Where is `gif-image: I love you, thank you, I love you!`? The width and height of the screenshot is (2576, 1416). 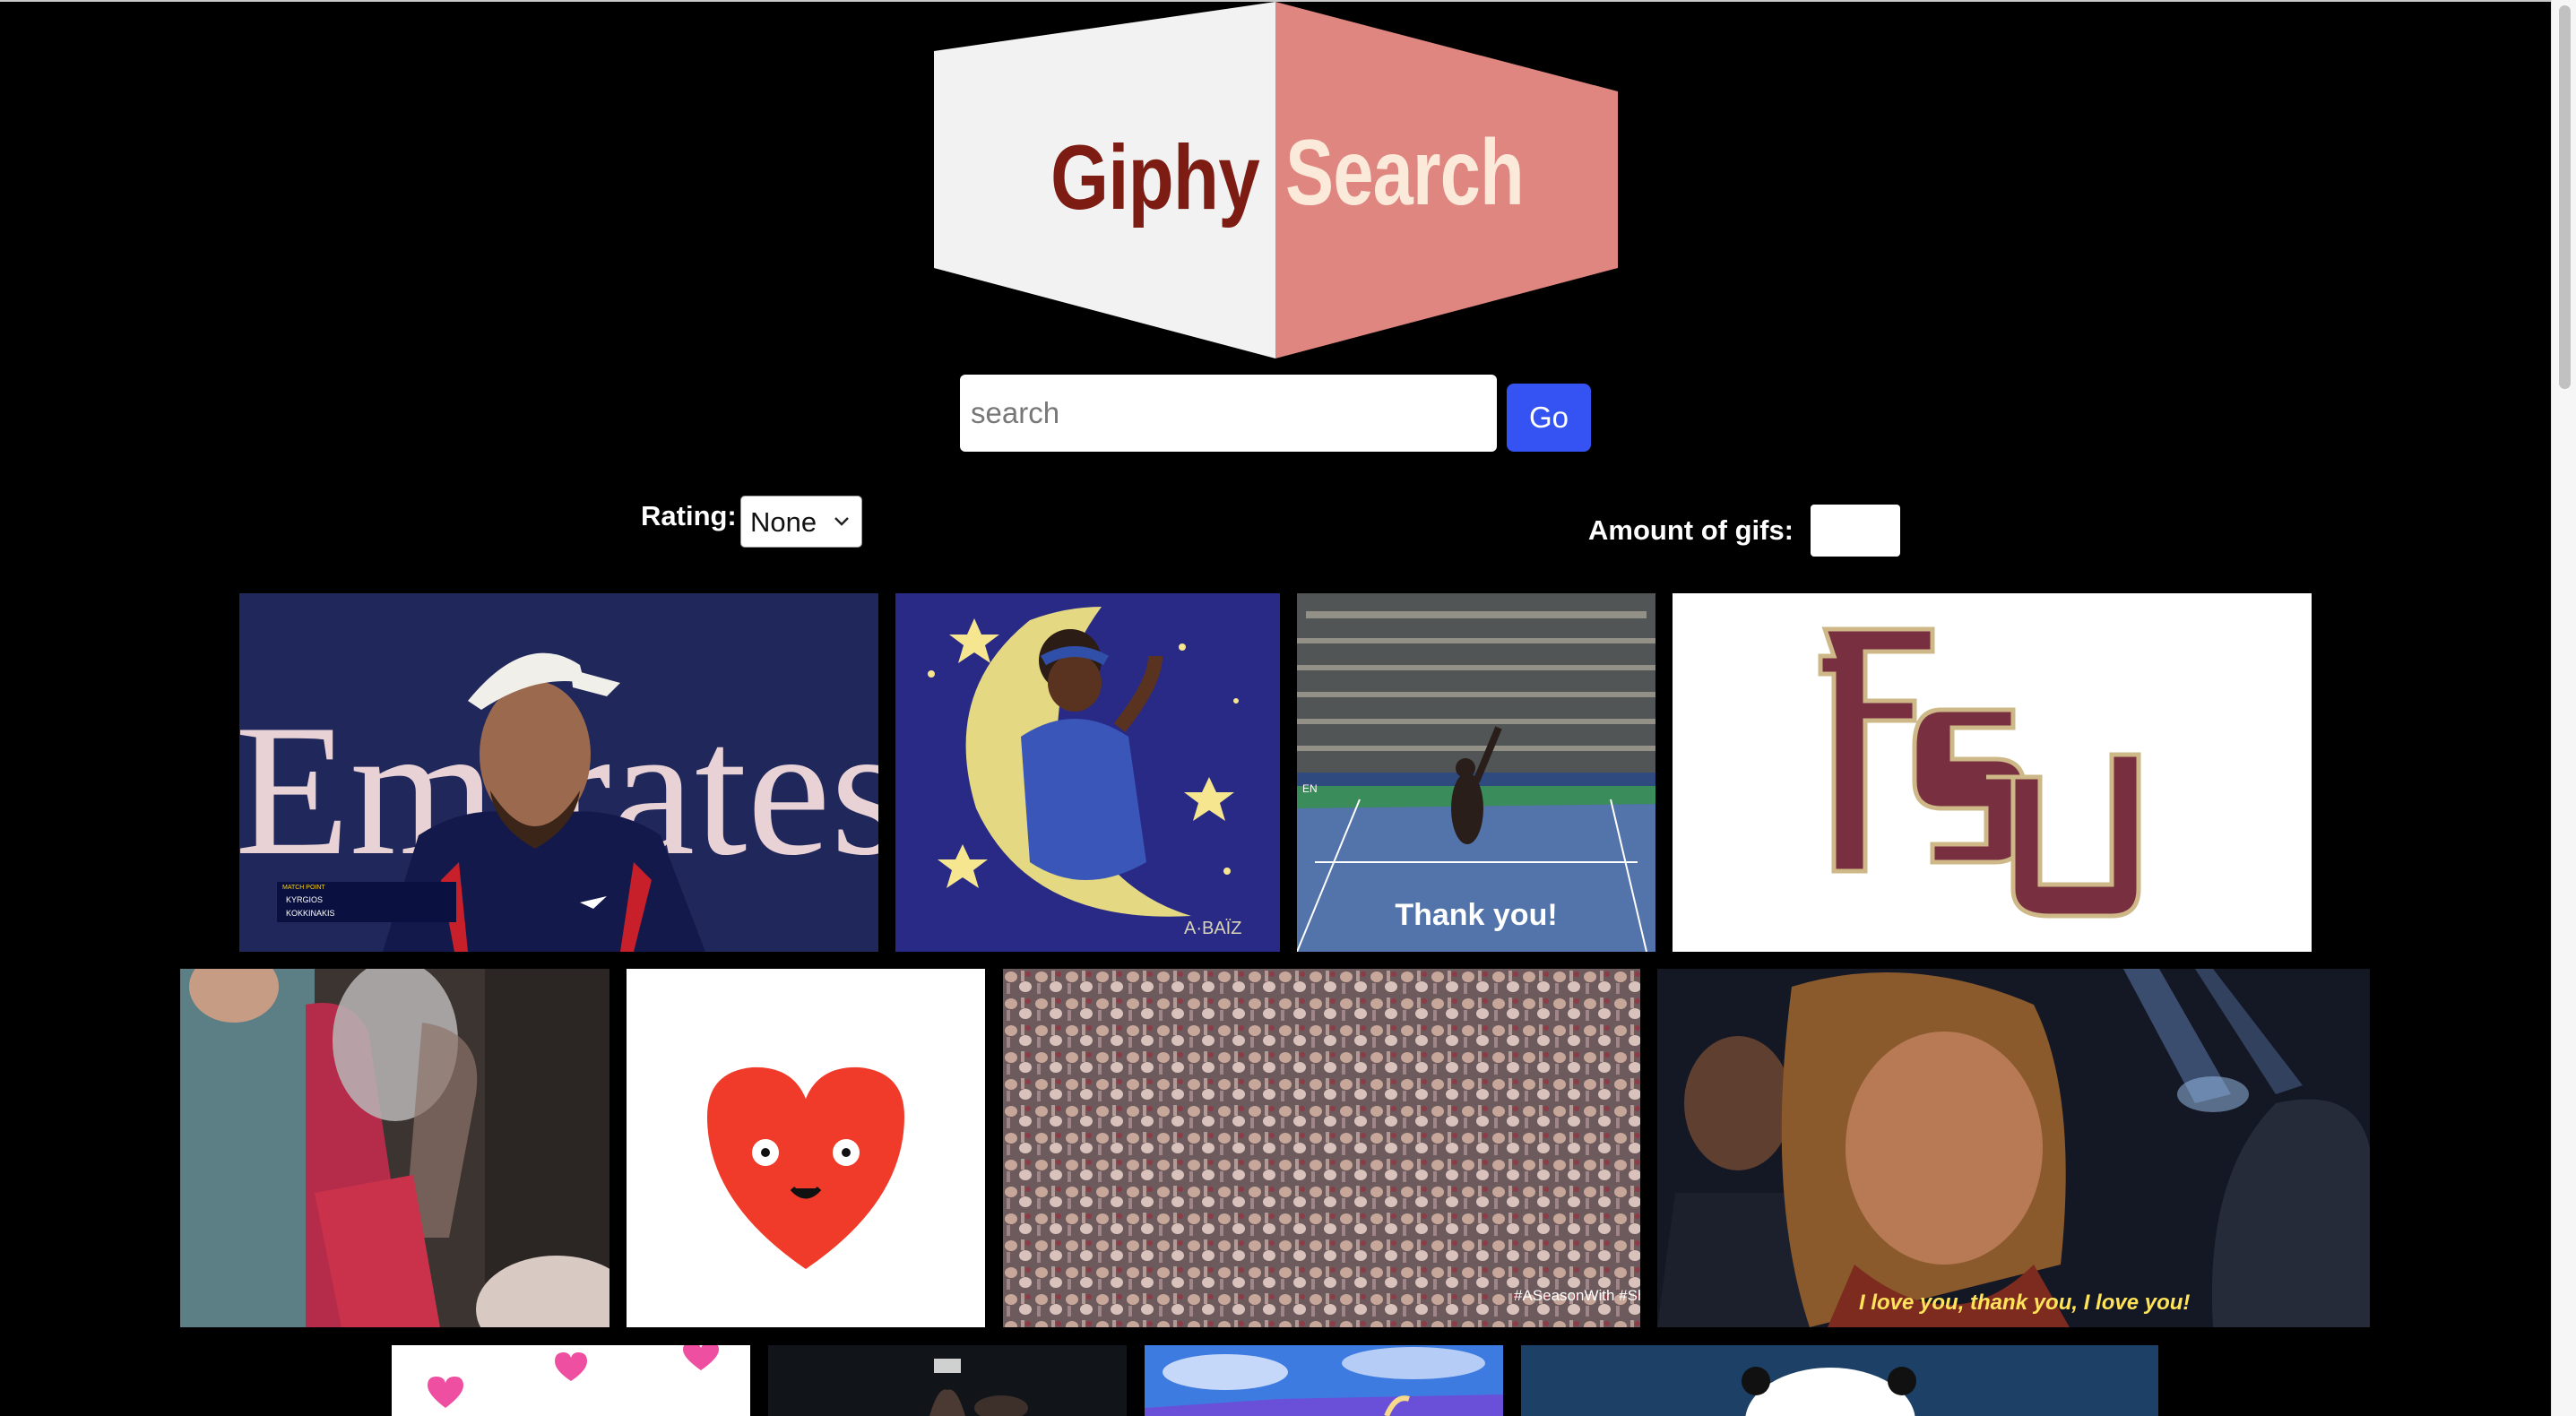 gif-image: I love you, thank you, I love you! is located at coordinates (2013, 1148).